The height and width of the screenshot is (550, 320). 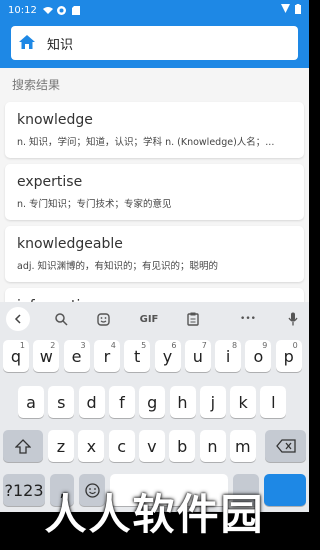 I want to click on signal-icon, so click(x=285, y=10).